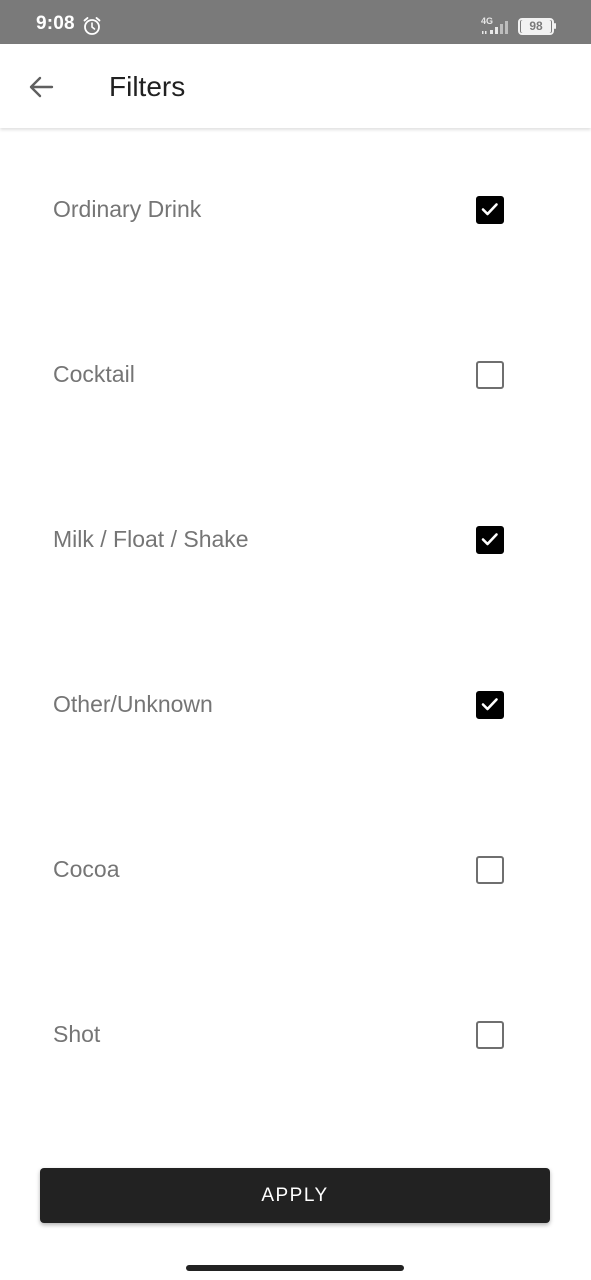 This screenshot has width=591, height=1280. I want to click on back-button, so click(42, 86).